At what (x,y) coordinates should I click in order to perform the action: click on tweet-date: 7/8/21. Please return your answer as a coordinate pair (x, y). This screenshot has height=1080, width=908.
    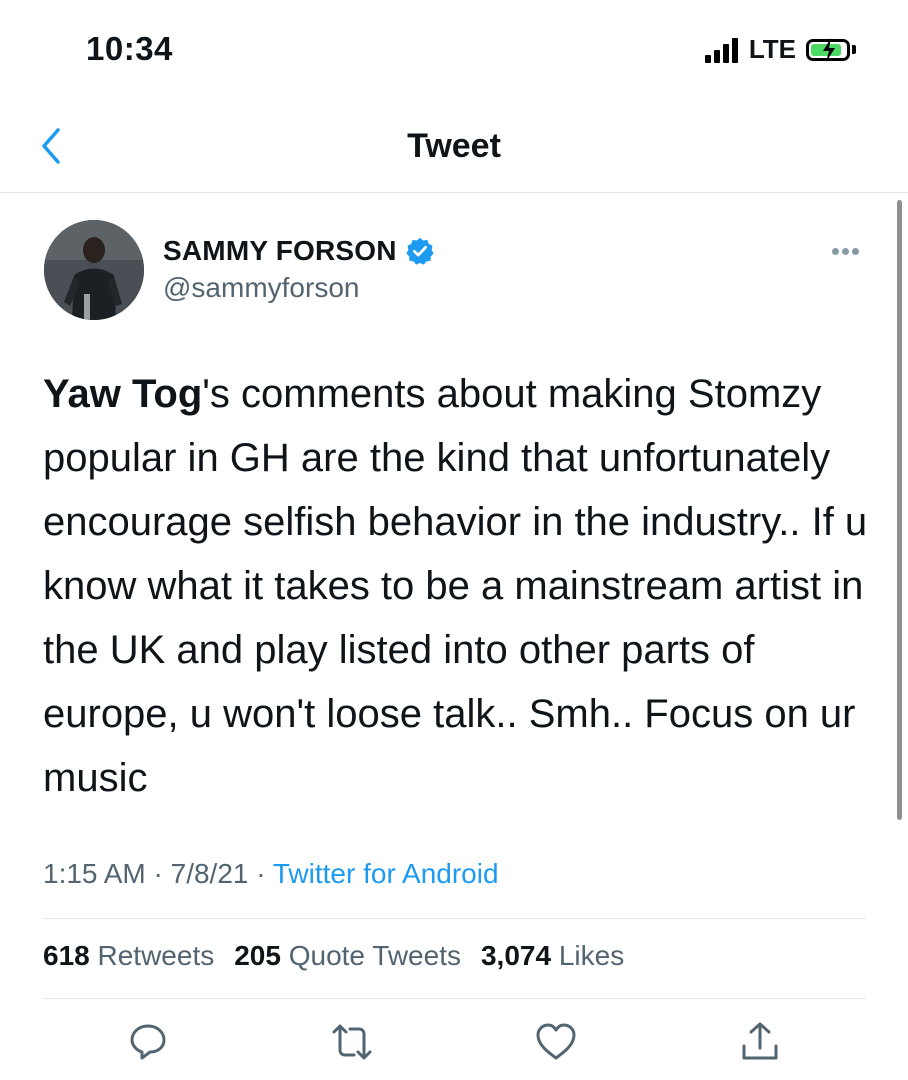
    Looking at the image, I should click on (209, 873).